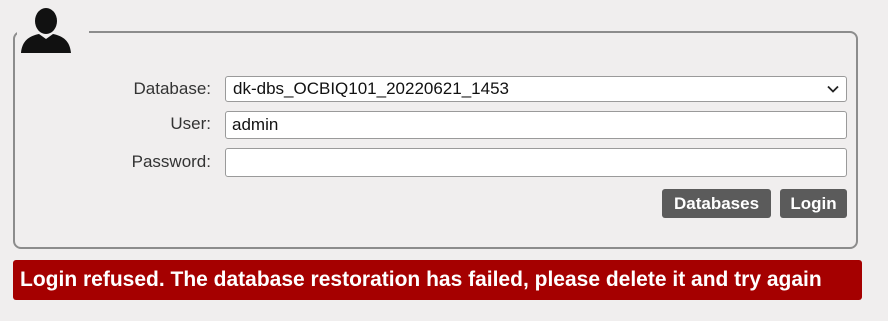  I want to click on database-select-value: dk-dbs_OCBIQ101_20220621_1453, so click(371, 88).